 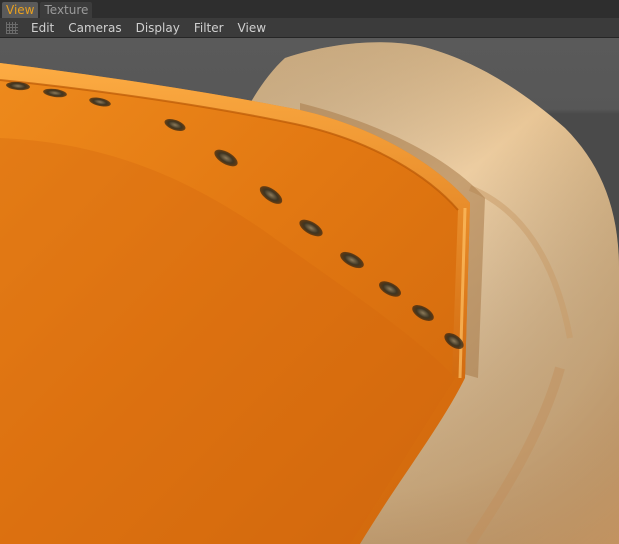 What do you see at coordinates (66, 10) in the screenshot?
I see `tab-texture: Texture` at bounding box center [66, 10].